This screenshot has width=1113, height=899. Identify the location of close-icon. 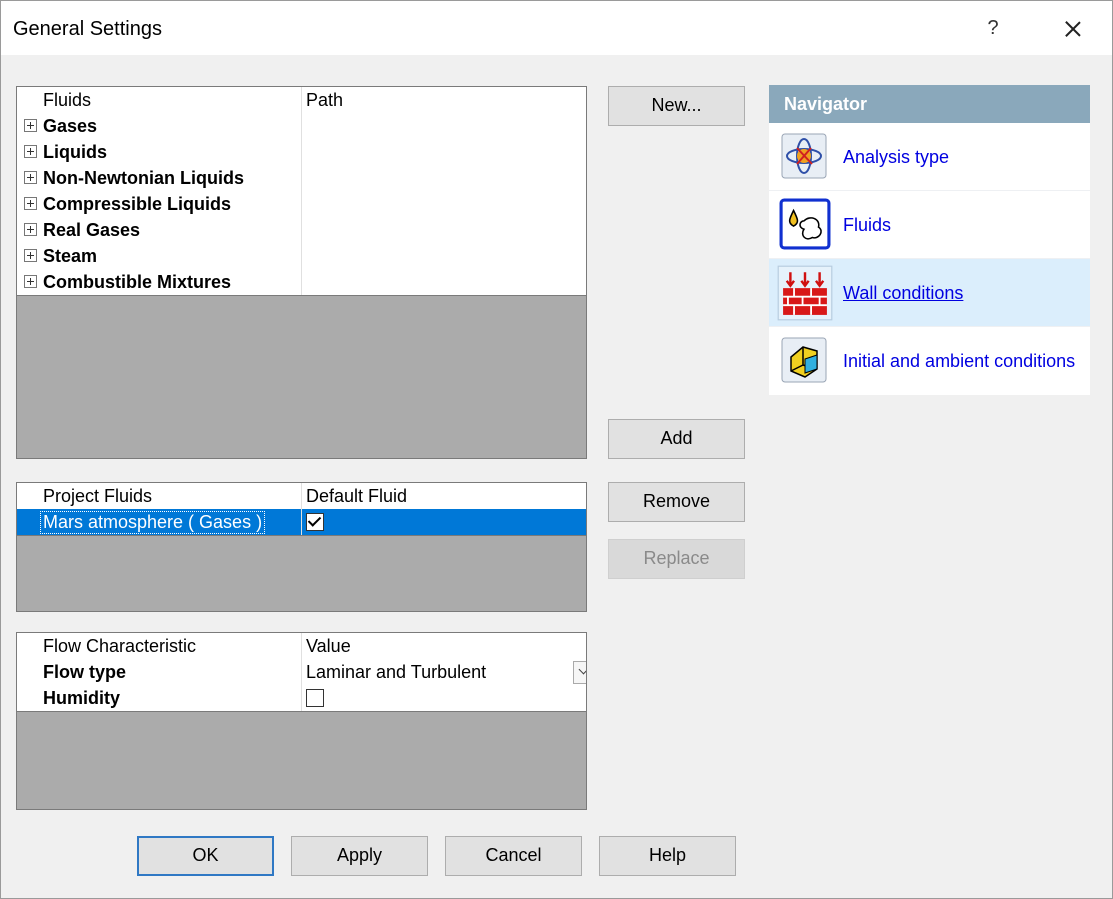
(1073, 29).